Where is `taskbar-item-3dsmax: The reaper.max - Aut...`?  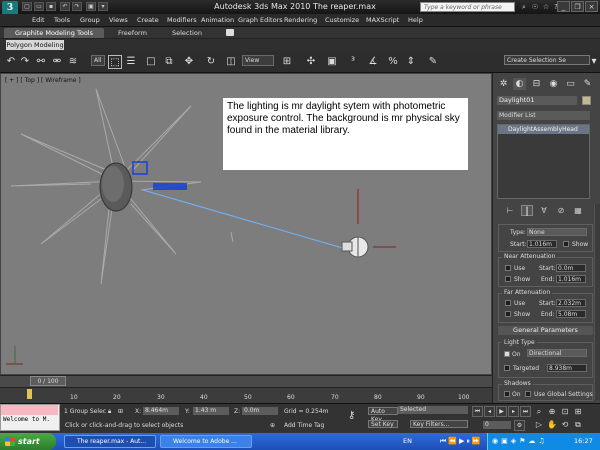 taskbar-item-3dsmax: The reaper.max - Aut... is located at coordinates (110, 441).